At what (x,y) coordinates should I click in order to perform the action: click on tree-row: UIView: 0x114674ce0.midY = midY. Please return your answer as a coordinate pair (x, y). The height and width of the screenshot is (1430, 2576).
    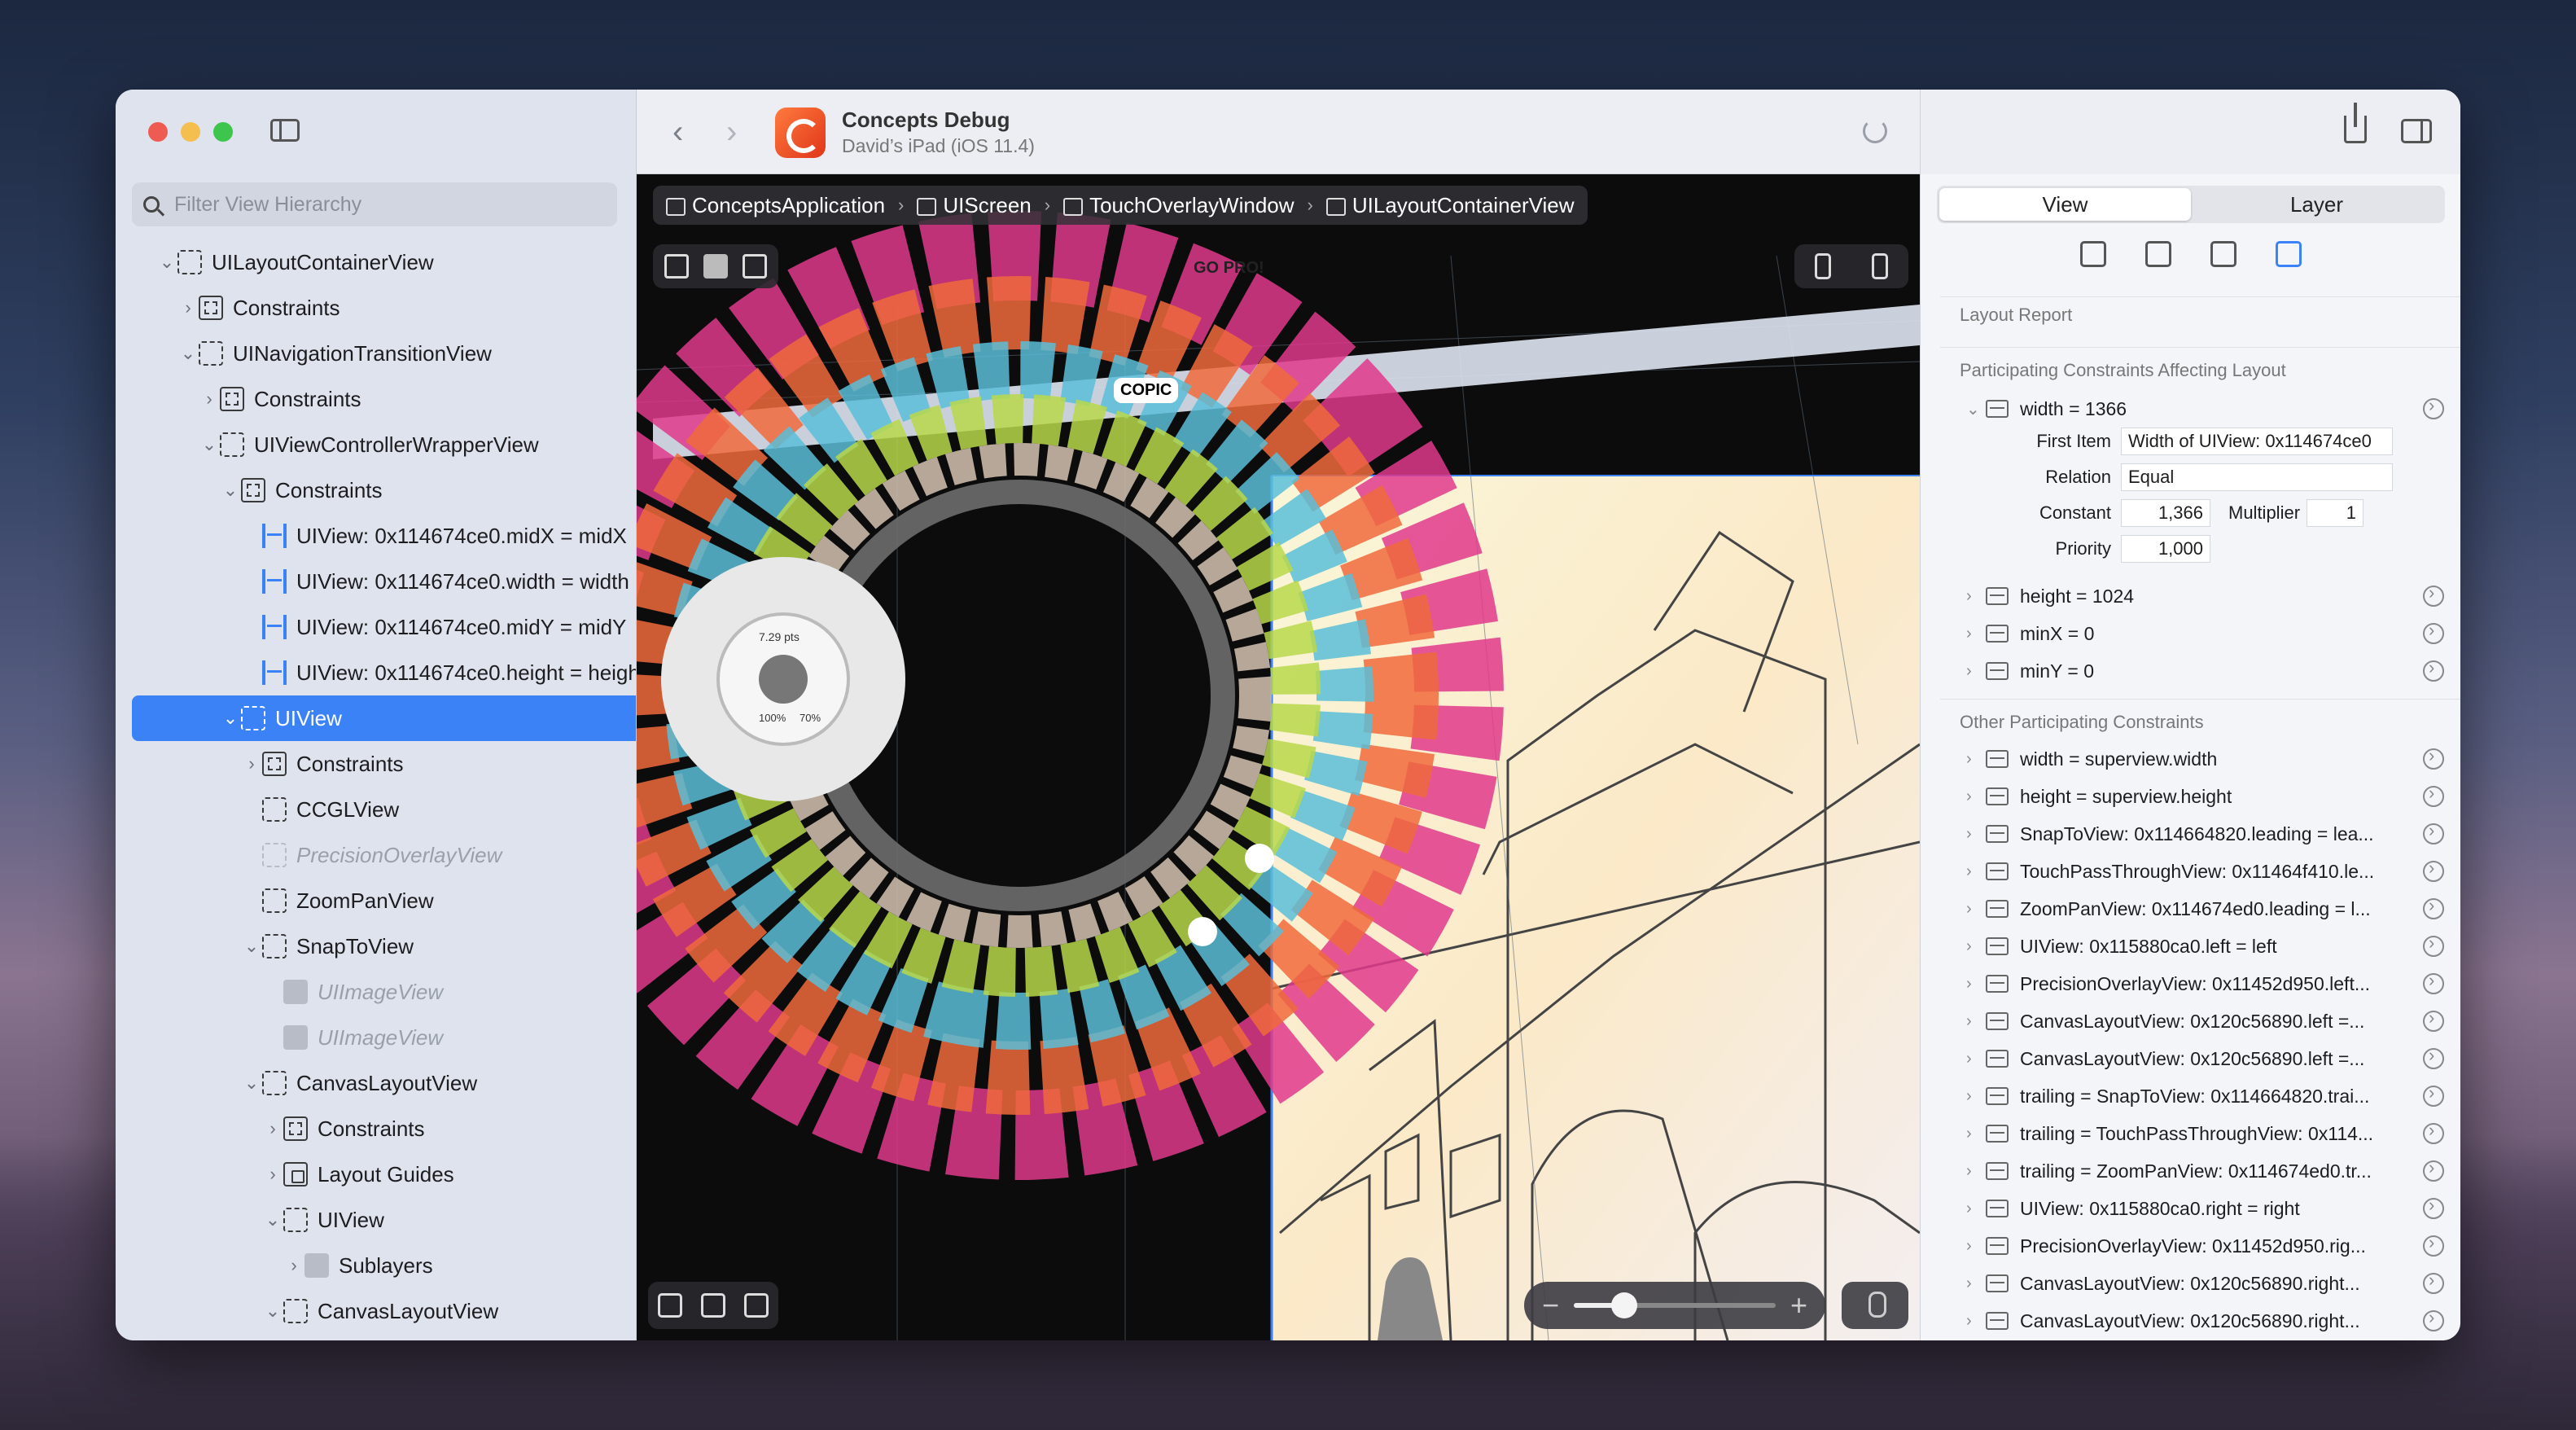
    Looking at the image, I should click on (376, 627).